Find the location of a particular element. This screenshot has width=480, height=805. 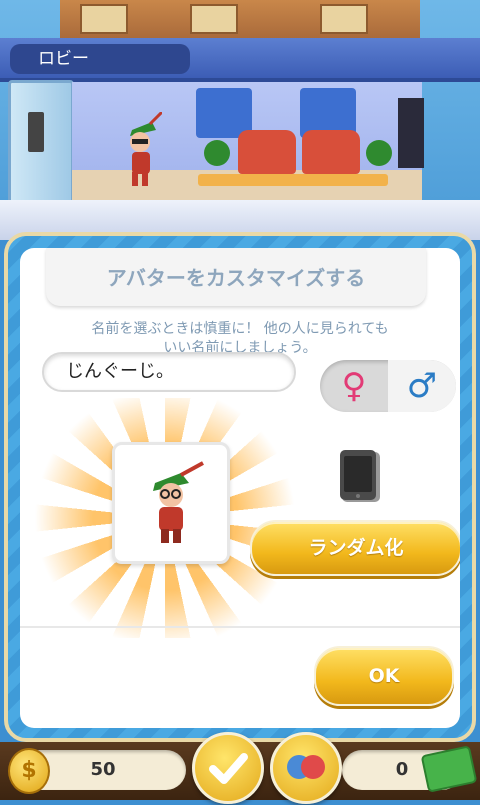

checkmark-button is located at coordinates (228, 768).